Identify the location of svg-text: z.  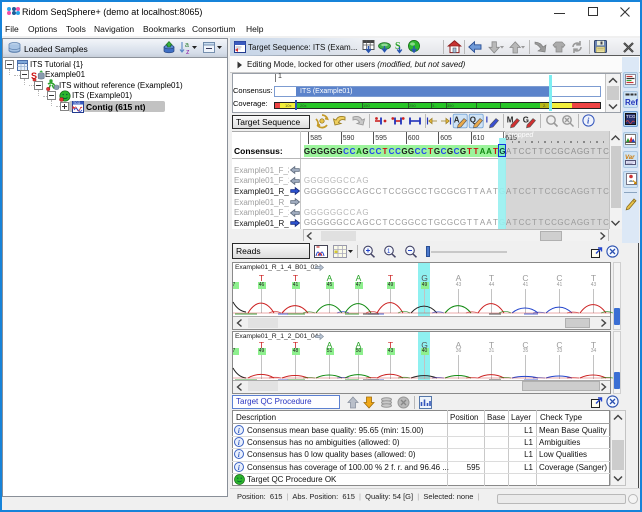
(188, 52).